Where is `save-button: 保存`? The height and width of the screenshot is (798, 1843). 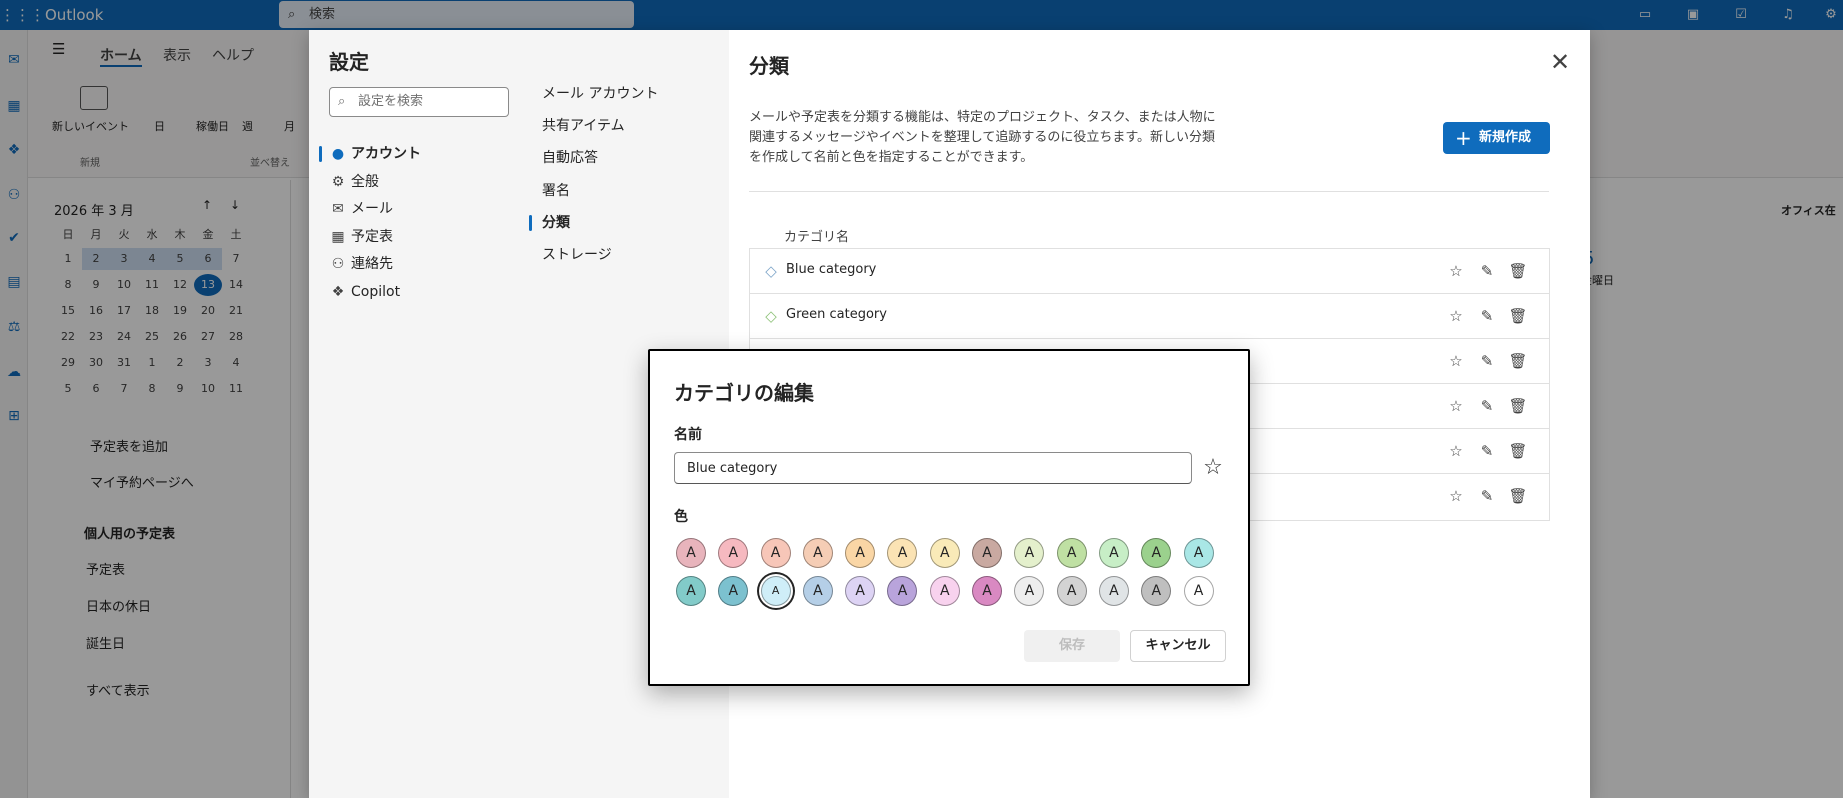 save-button: 保存 is located at coordinates (1072, 646).